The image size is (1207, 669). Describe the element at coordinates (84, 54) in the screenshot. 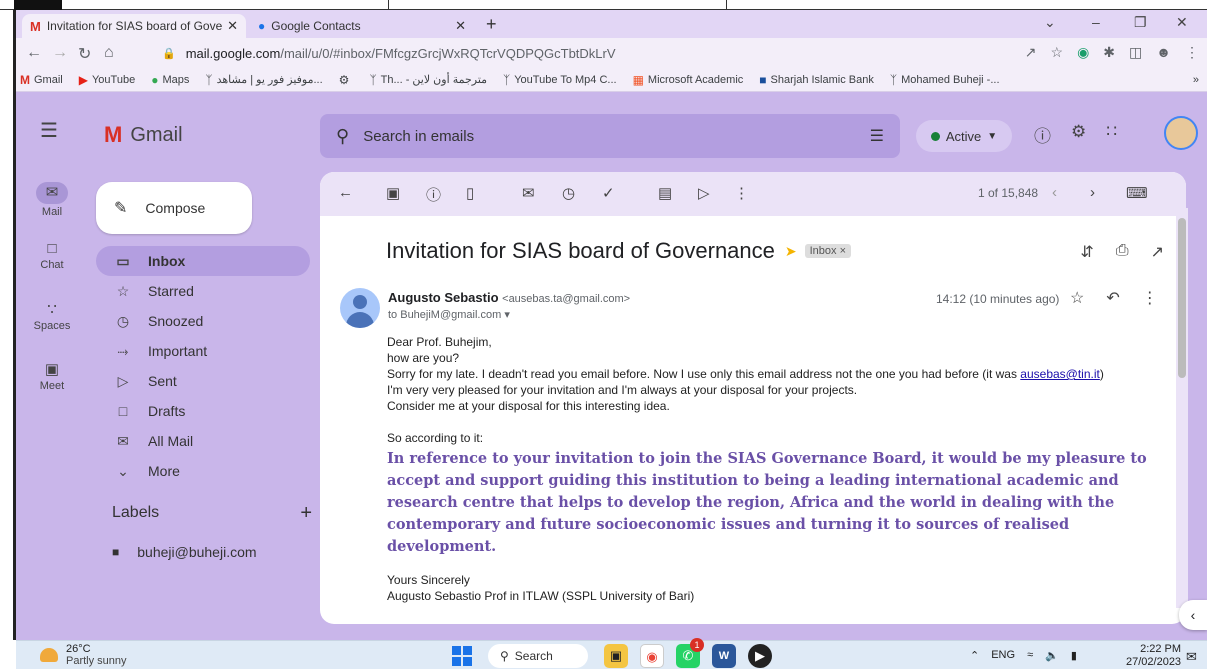

I see `reload-icon: ↻` at that location.